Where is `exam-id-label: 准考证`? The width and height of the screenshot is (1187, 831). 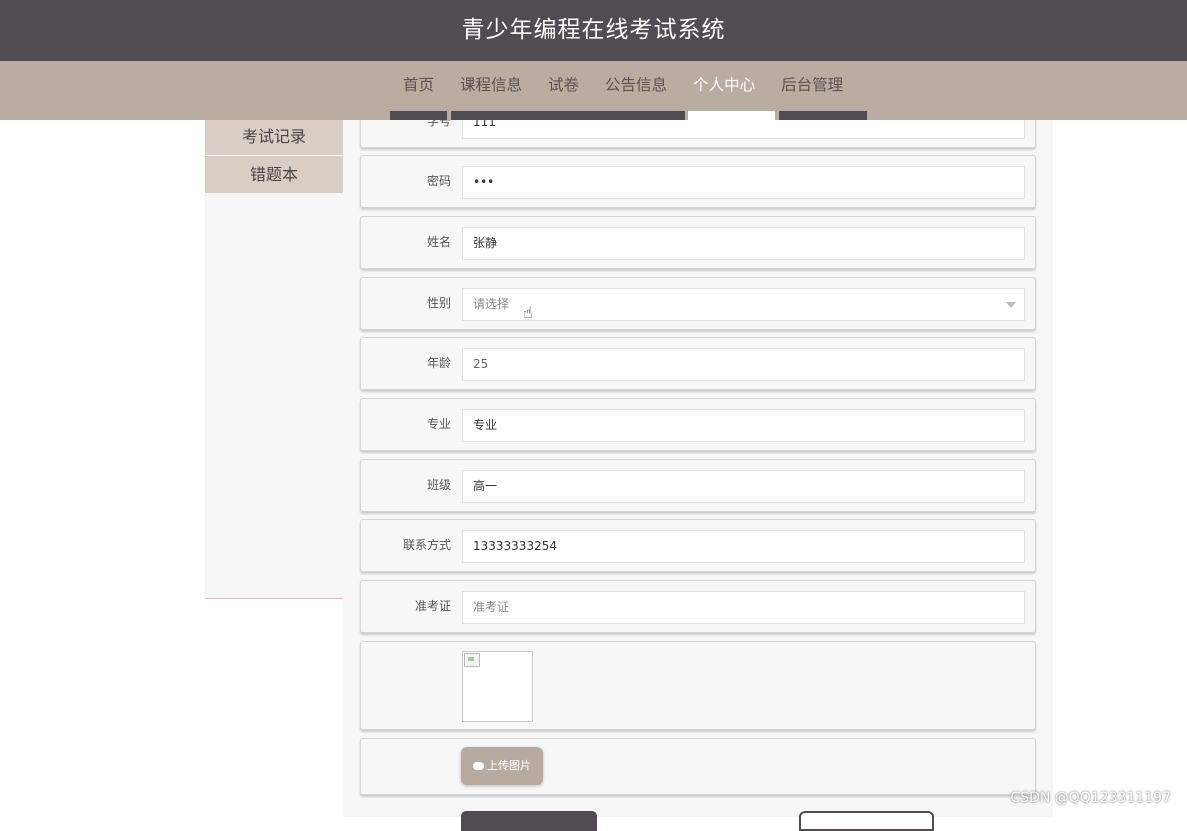
exam-id-label: 准考证 is located at coordinates (432, 606).